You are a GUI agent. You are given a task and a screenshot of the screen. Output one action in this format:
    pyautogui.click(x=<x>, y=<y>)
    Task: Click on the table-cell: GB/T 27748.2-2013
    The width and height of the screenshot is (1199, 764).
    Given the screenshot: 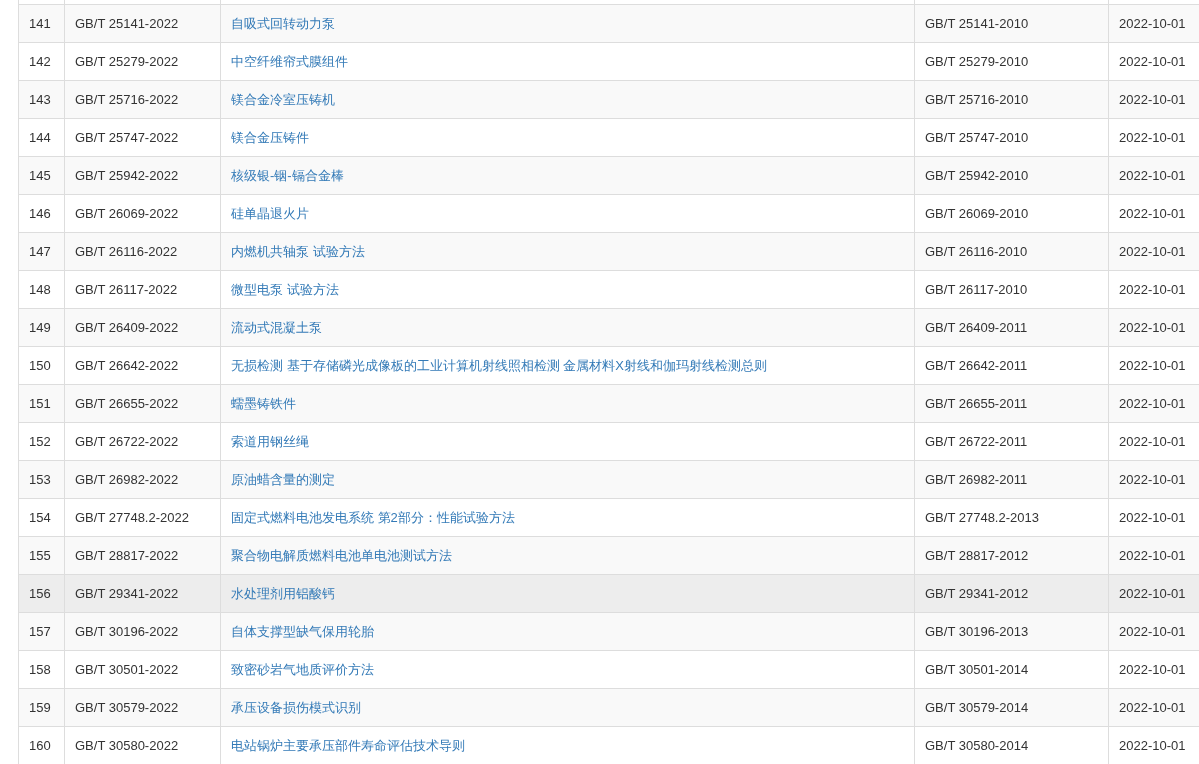 What is the action you would take?
    pyautogui.click(x=982, y=517)
    